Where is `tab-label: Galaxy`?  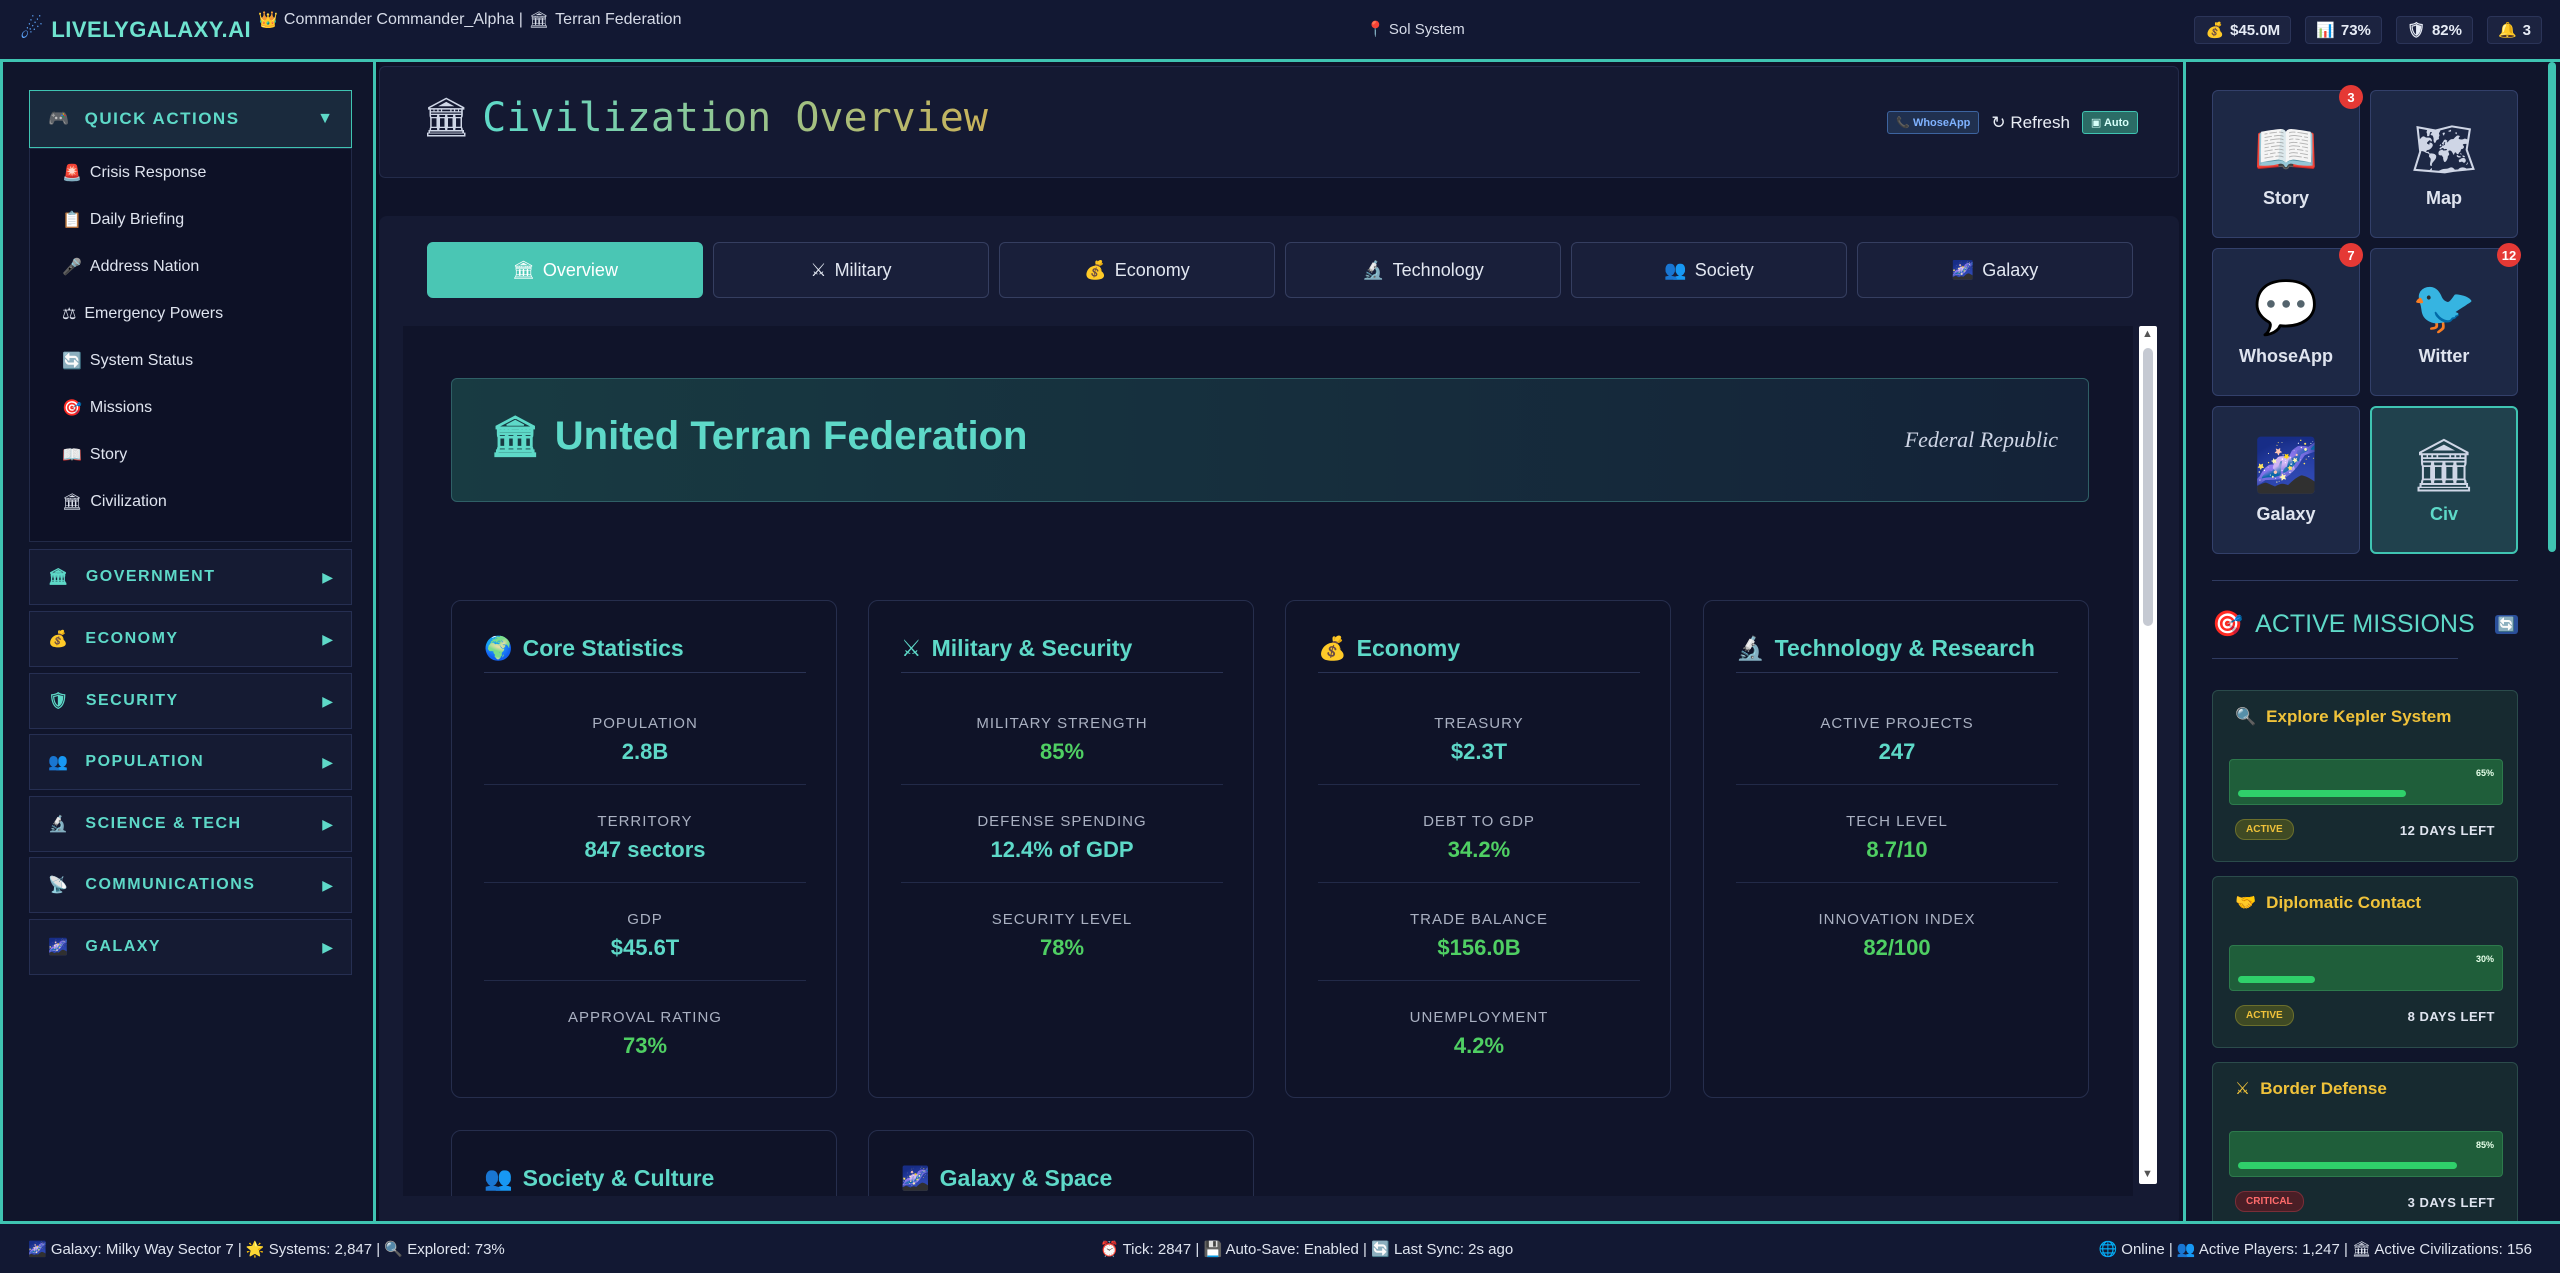 tab-label: Galaxy is located at coordinates (2010, 269).